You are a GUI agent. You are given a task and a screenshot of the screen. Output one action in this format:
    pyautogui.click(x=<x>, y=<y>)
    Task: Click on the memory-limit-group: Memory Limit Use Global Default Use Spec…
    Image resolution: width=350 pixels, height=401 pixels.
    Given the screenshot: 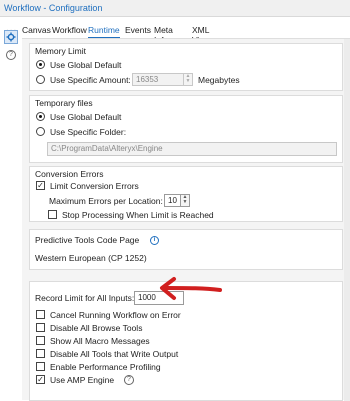 What is the action you would take?
    pyautogui.click(x=186, y=67)
    